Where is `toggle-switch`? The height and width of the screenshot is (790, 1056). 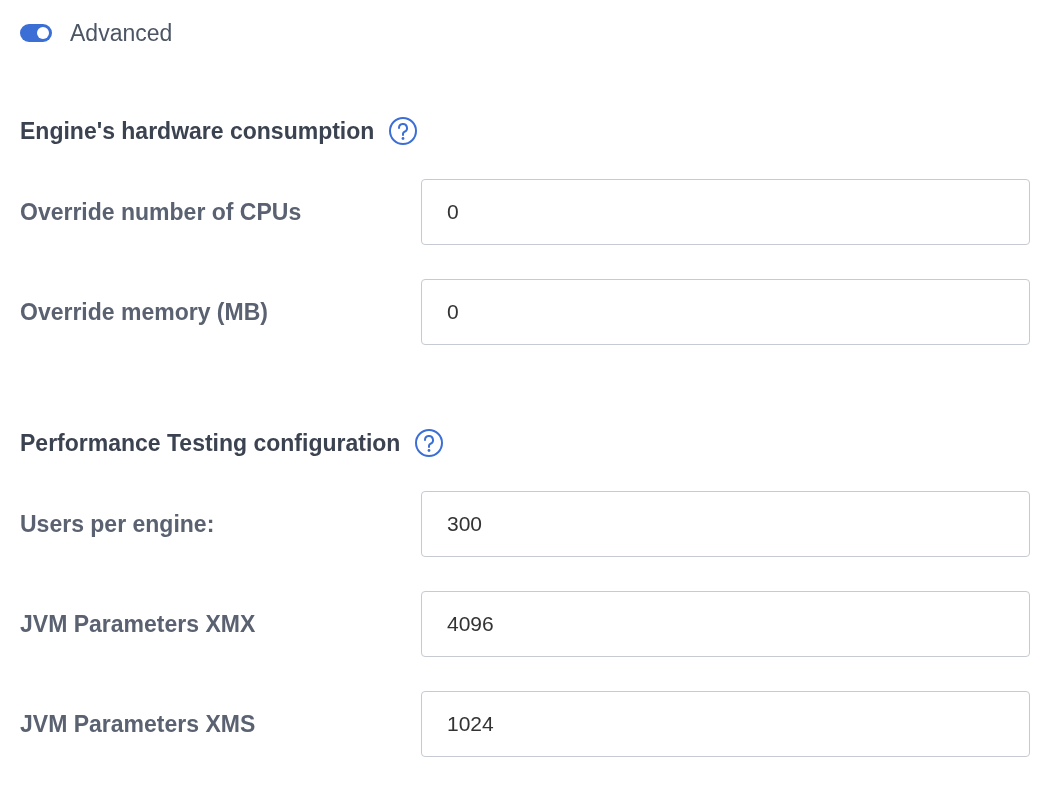
toggle-switch is located at coordinates (36, 33).